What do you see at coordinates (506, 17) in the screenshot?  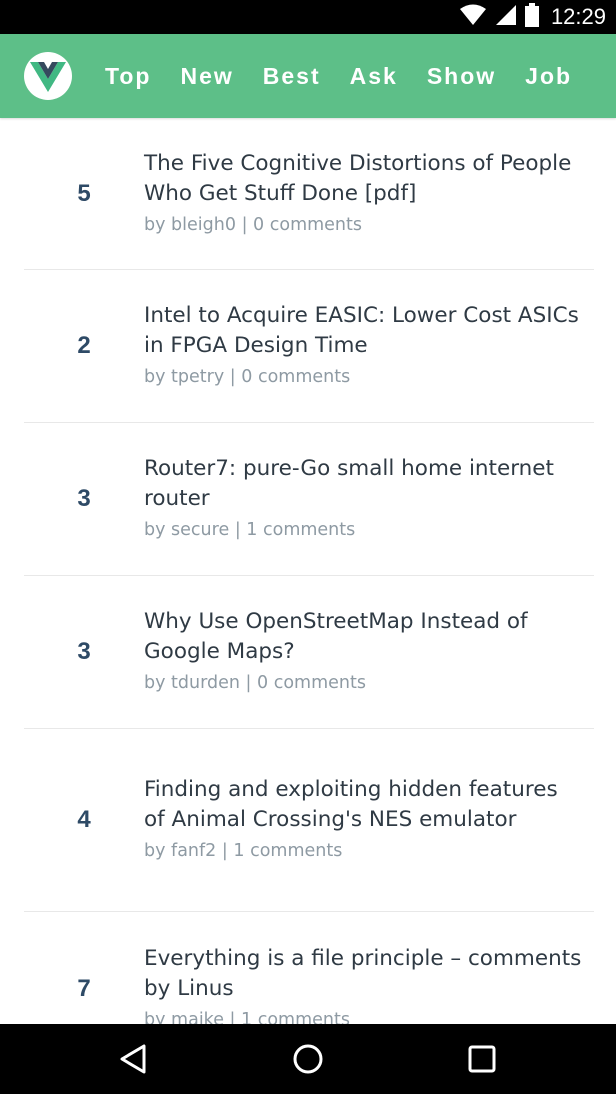 I see `cell-signal-icon` at bounding box center [506, 17].